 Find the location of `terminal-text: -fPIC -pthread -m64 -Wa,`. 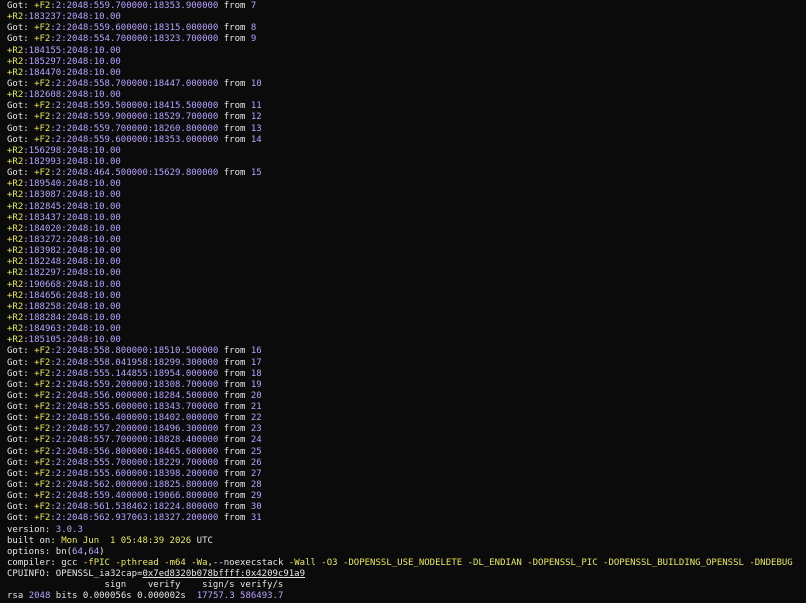

terminal-text: -fPIC -pthread -m64 -Wa, is located at coordinates (147, 563).